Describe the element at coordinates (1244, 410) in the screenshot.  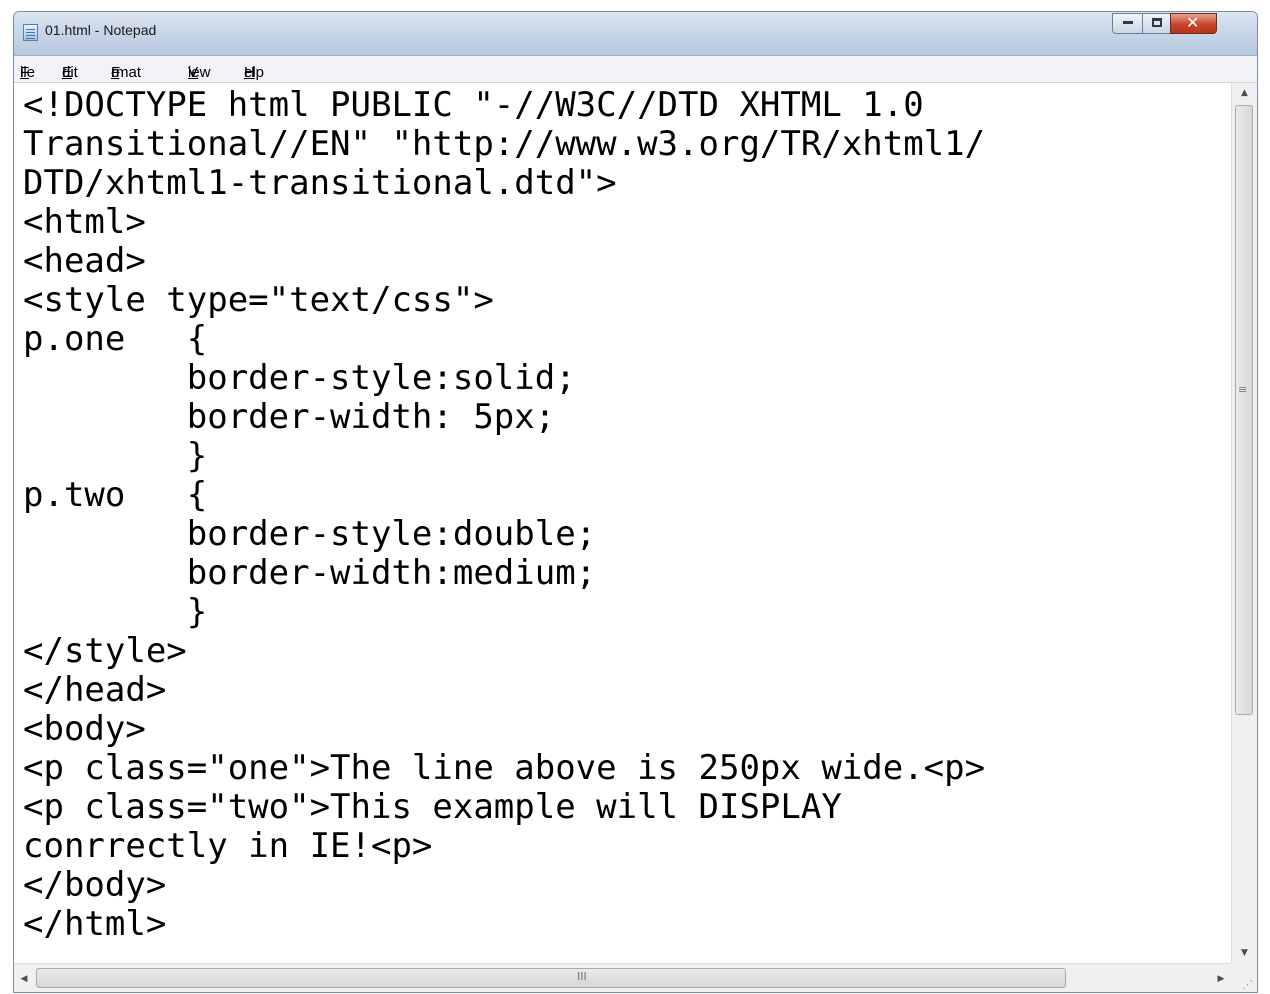
I see `vertical-scroll-thumb` at that location.